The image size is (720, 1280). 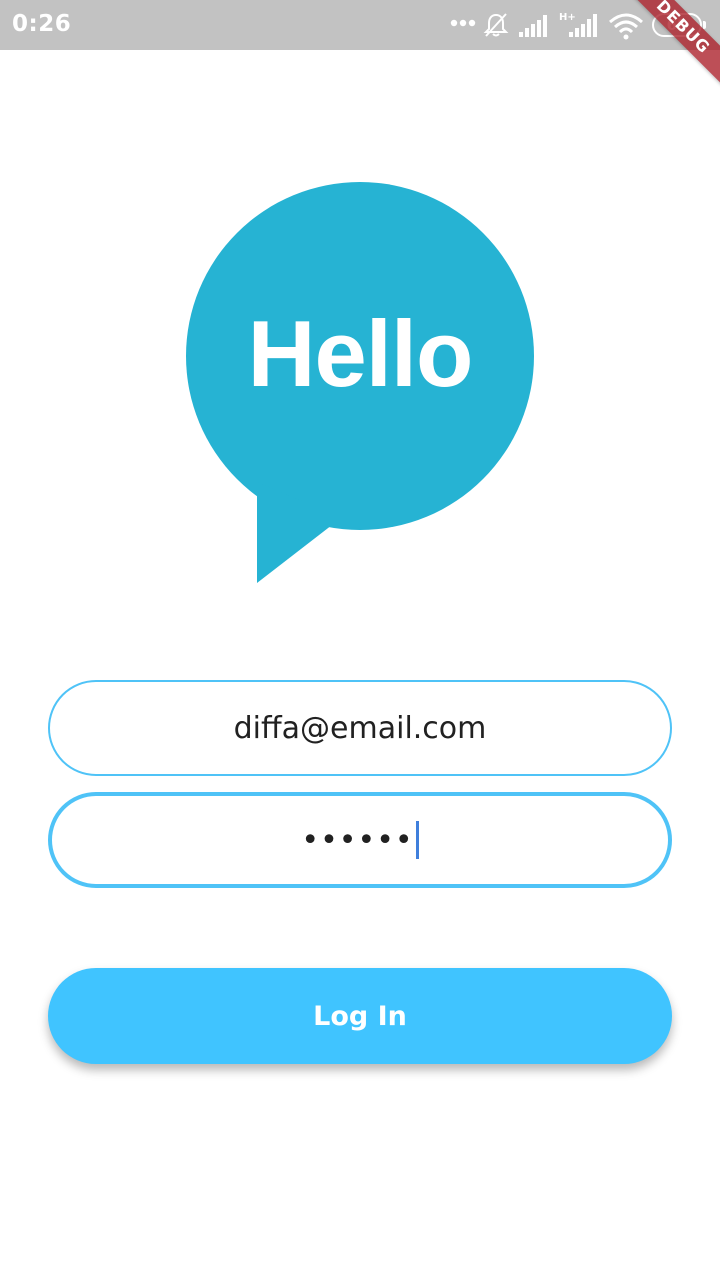 I want to click on bell-muted-icon, so click(x=496, y=25).